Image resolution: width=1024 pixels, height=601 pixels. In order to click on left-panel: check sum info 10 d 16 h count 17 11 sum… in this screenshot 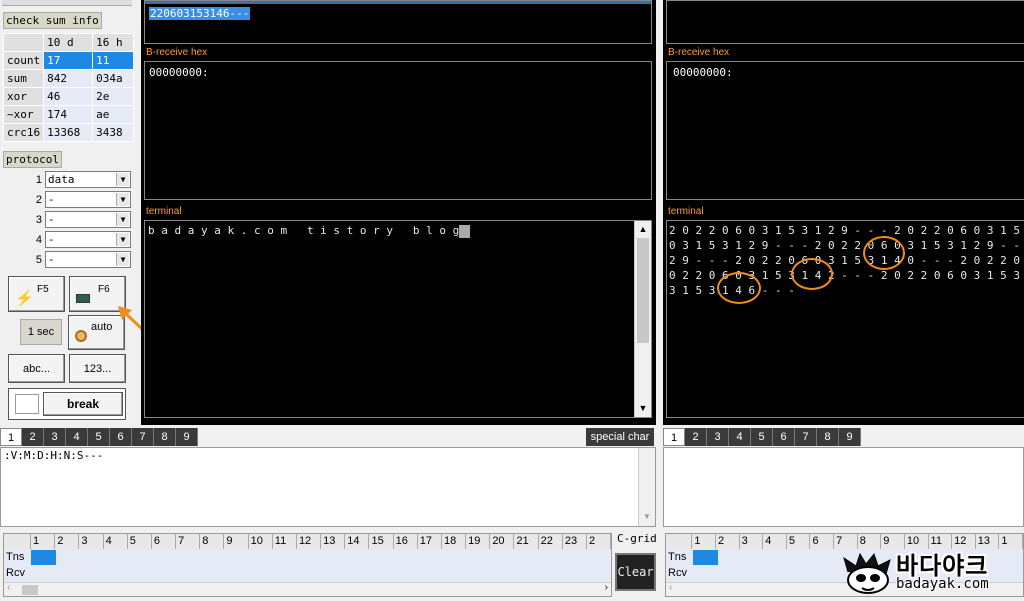, I will do `click(79, 212)`.